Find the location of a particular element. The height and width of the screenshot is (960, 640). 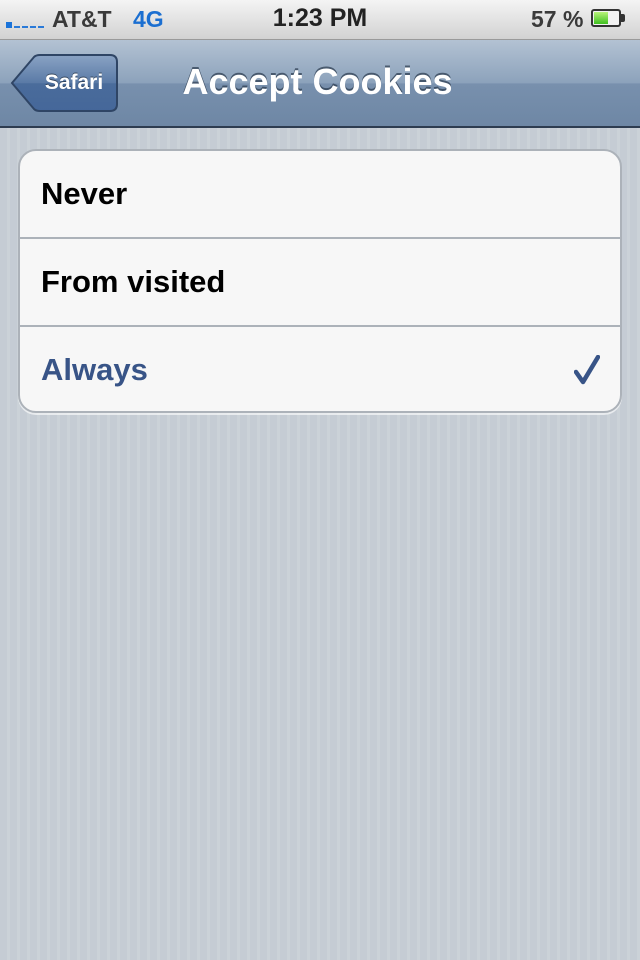

option-label: From visited is located at coordinates (133, 281).